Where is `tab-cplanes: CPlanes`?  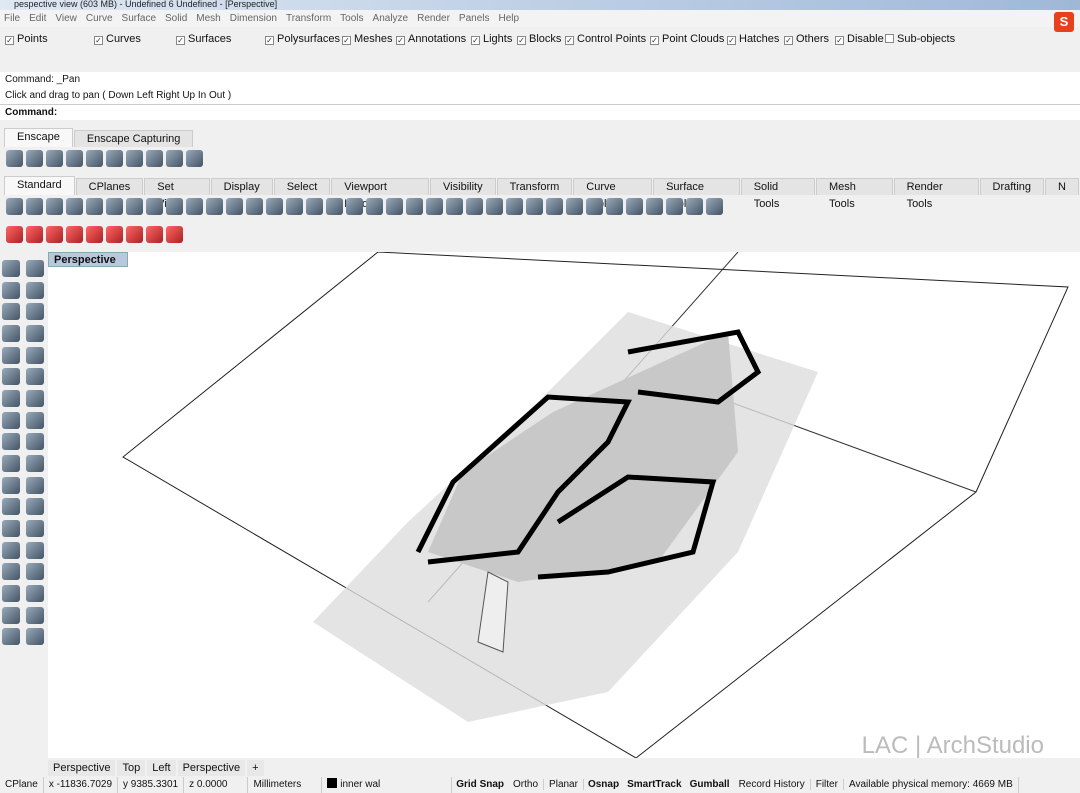
tab-cplanes: CPlanes is located at coordinates (109, 186).